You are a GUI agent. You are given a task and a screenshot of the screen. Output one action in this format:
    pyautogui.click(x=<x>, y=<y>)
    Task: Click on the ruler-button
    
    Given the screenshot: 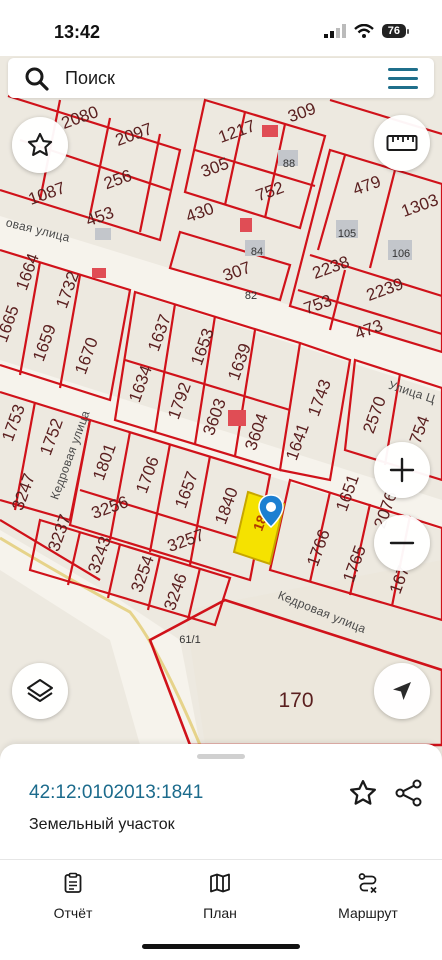 What is the action you would take?
    pyautogui.click(x=402, y=143)
    